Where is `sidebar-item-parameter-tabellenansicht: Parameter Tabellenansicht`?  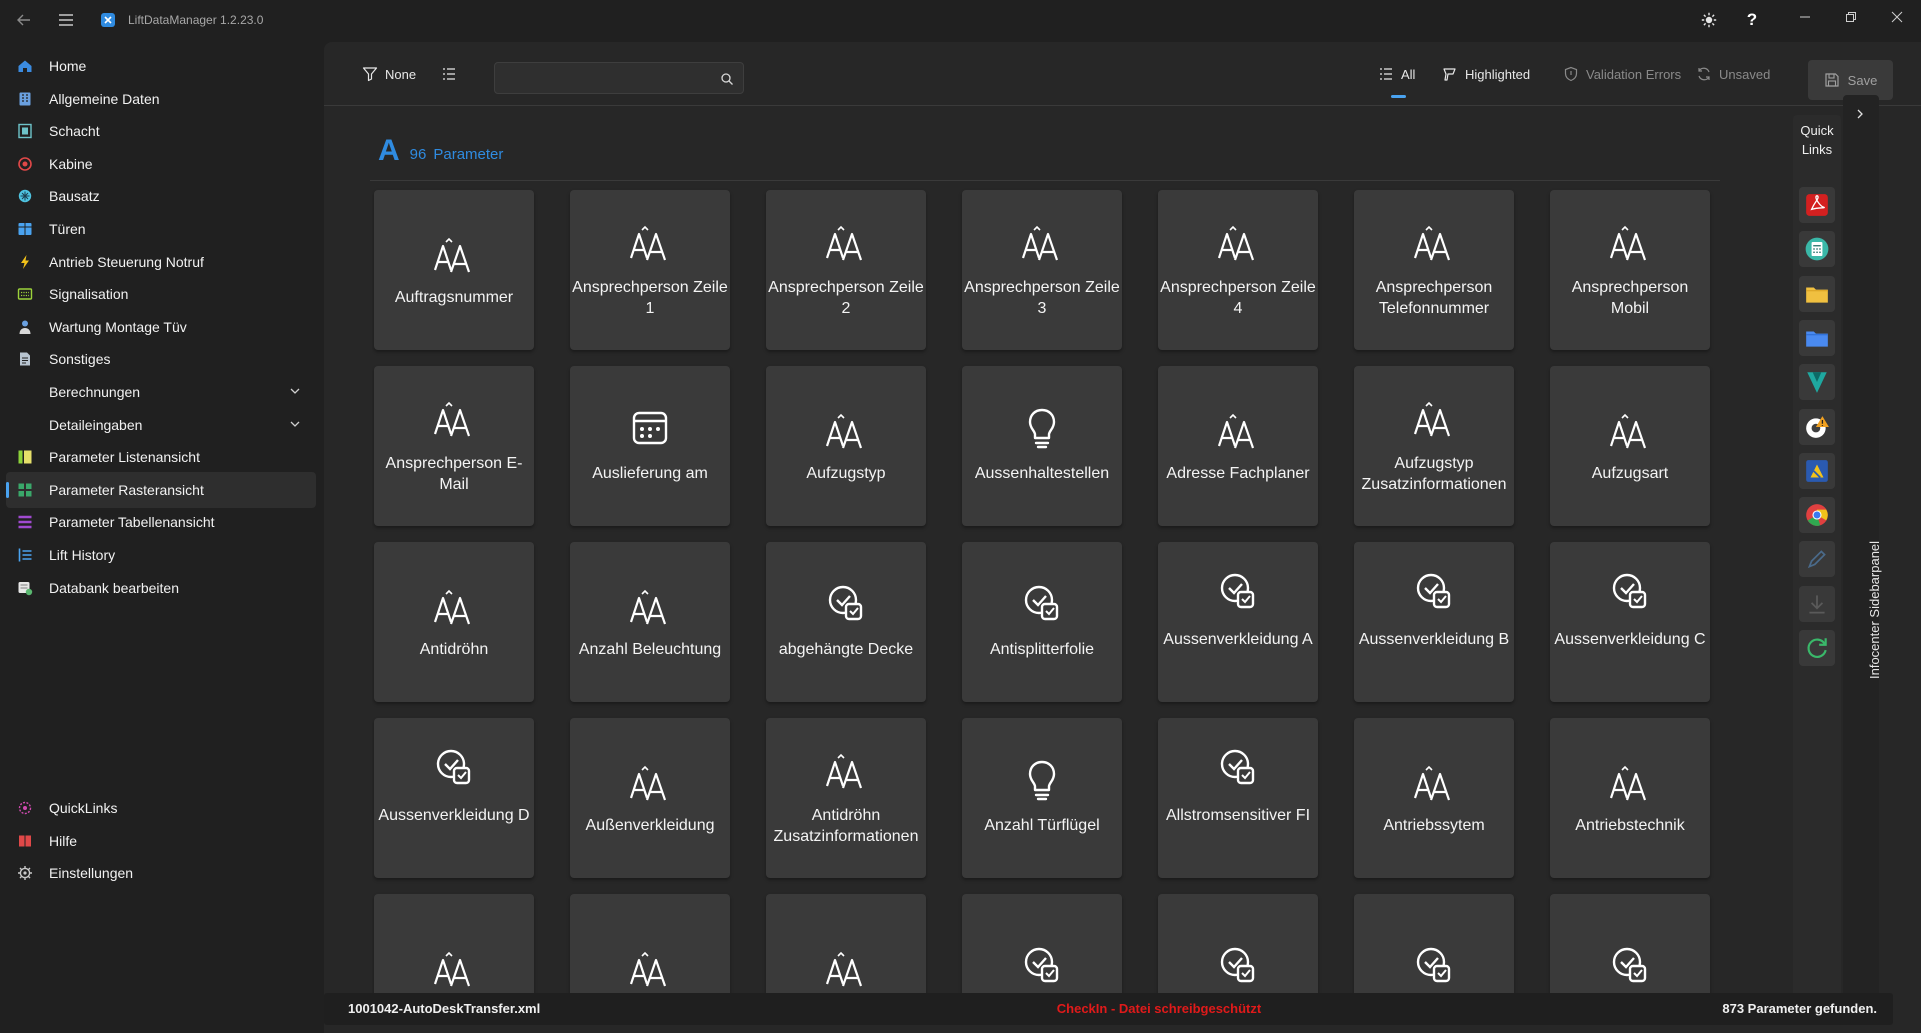
sidebar-item-parameter-tabellenansicht: Parameter Tabellenansicht is located at coordinates (161, 522).